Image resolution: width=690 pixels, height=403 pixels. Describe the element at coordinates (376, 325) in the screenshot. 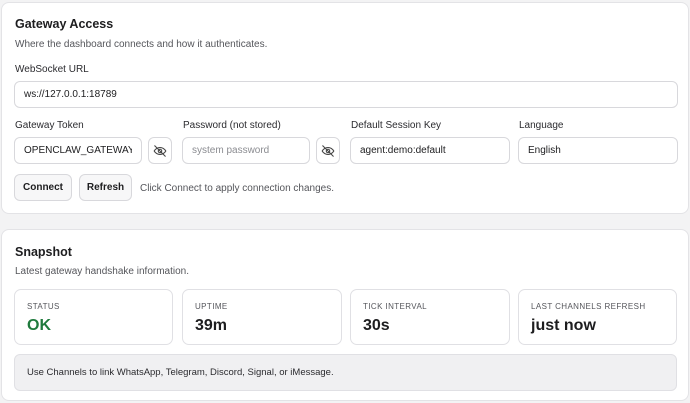

I see `tick-interval-value: 30s` at that location.